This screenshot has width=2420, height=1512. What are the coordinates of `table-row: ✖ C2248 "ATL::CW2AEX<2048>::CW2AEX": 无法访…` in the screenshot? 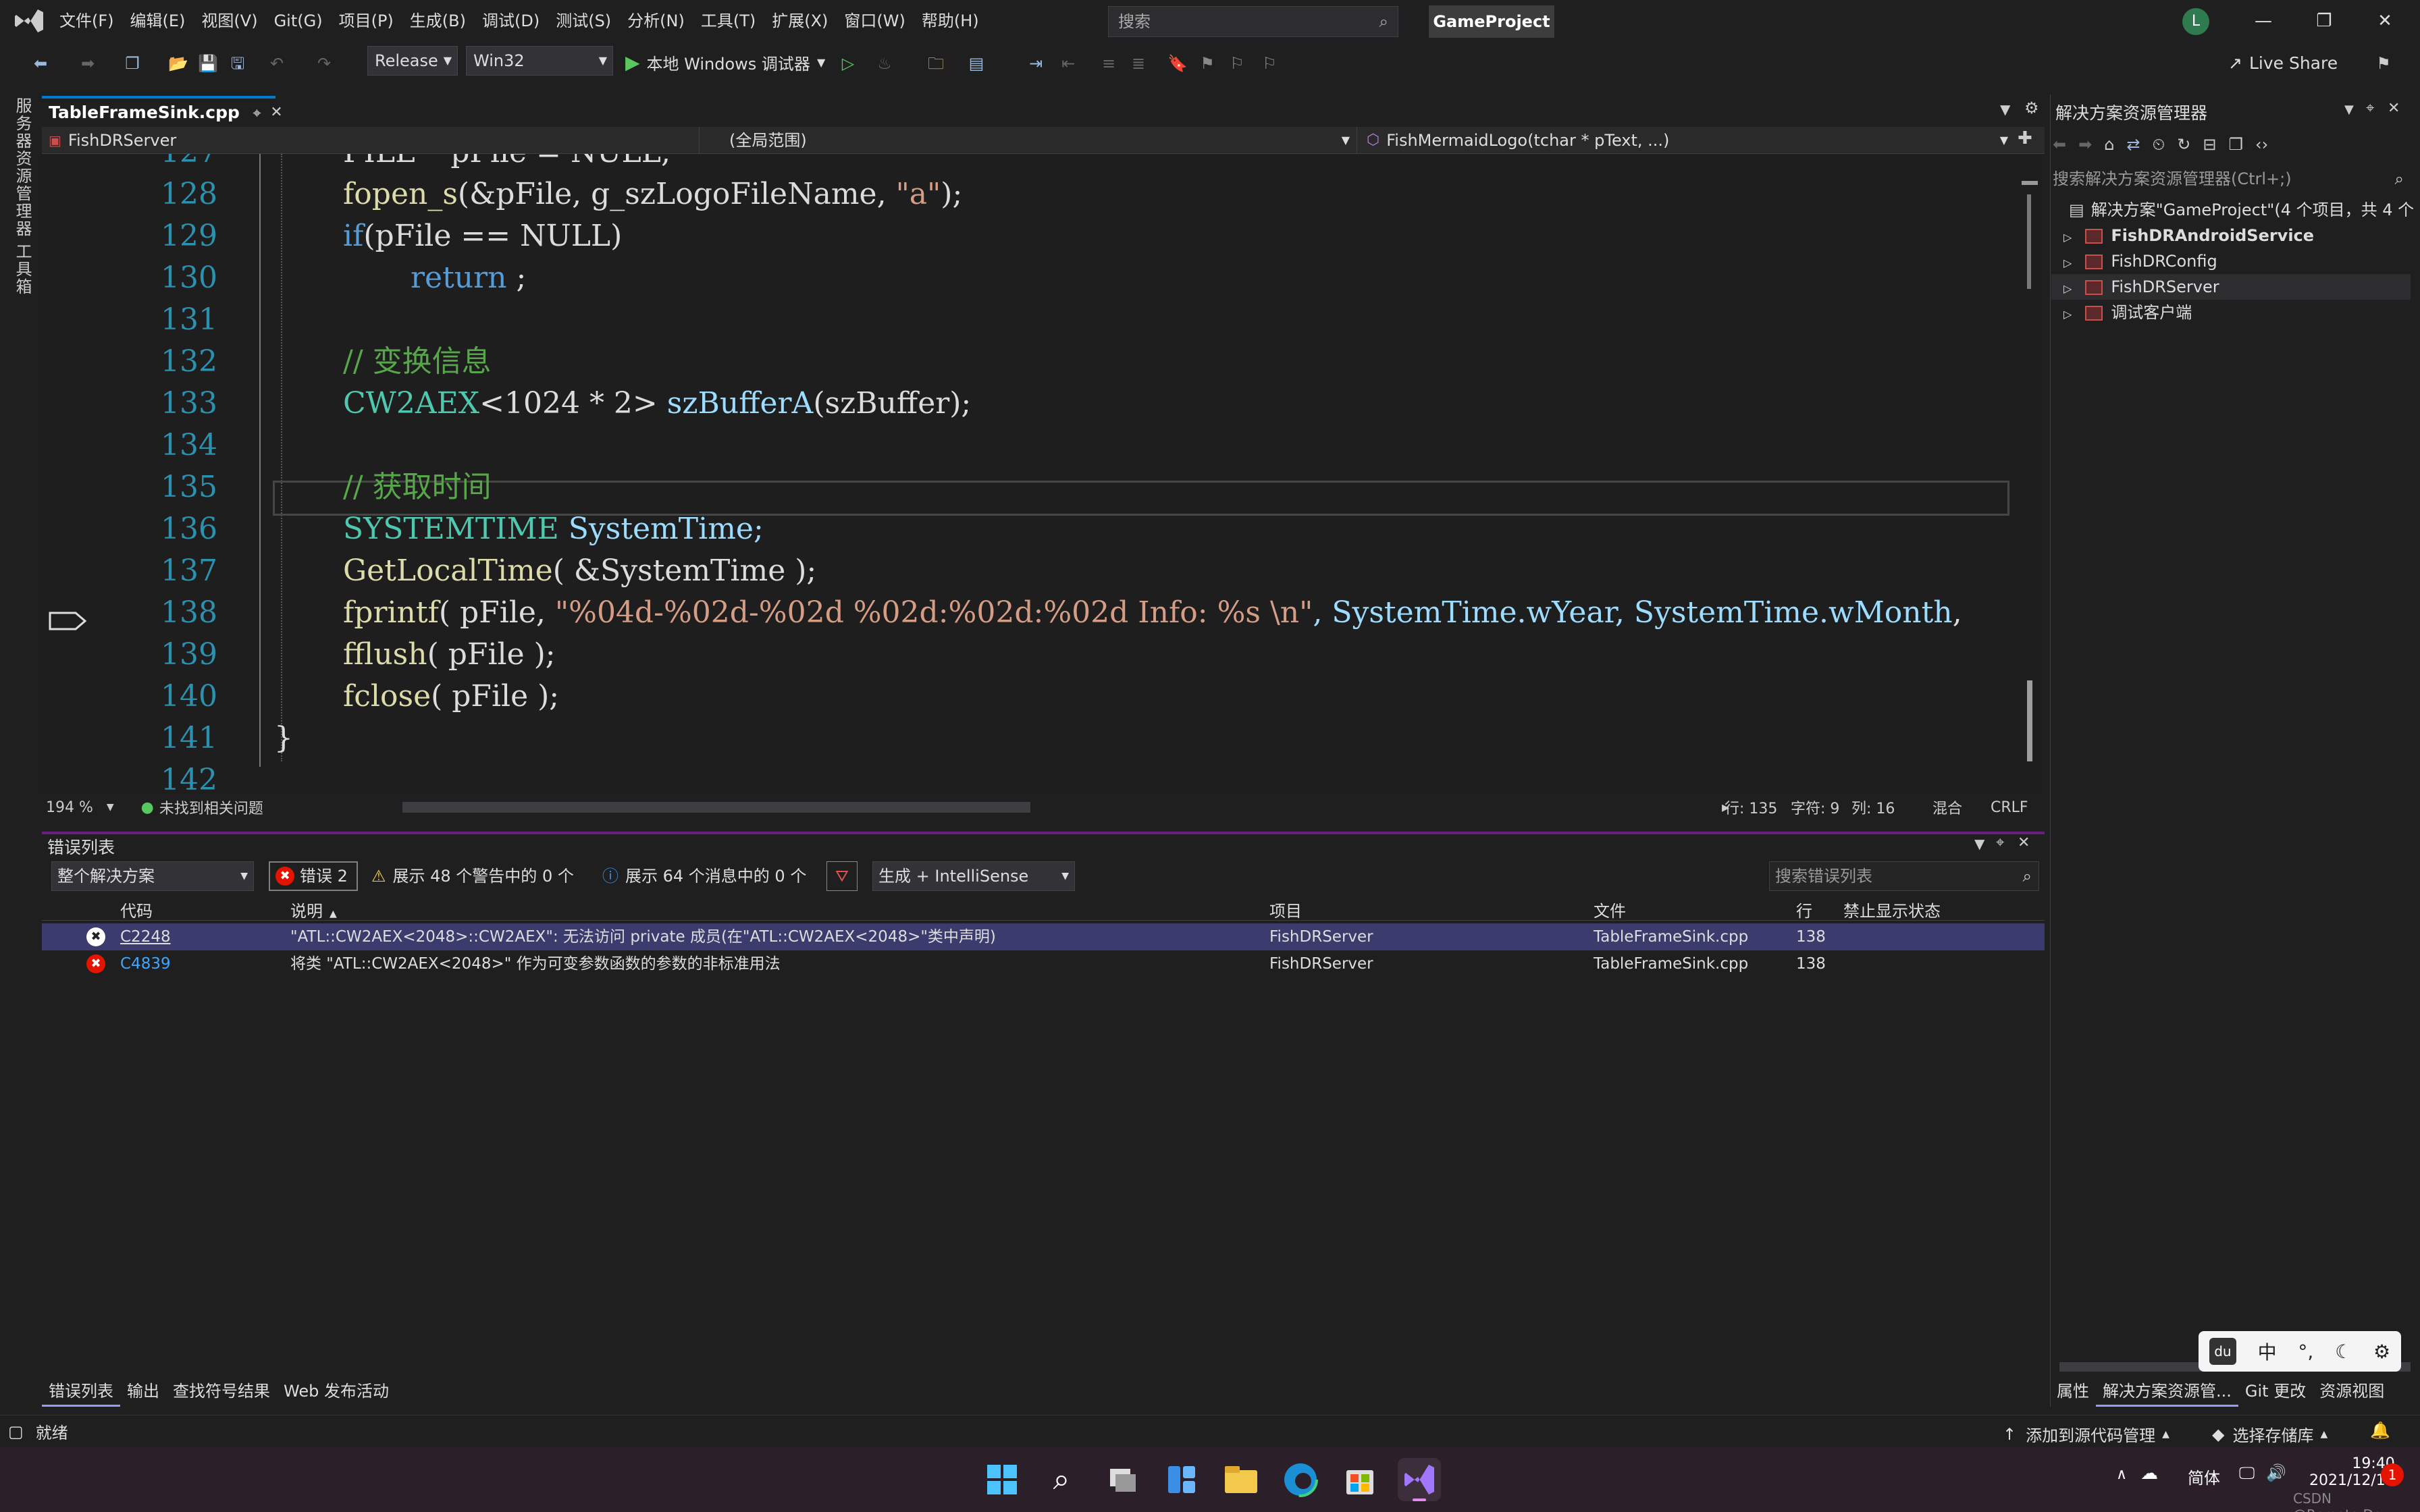 It's located at (1043, 936).